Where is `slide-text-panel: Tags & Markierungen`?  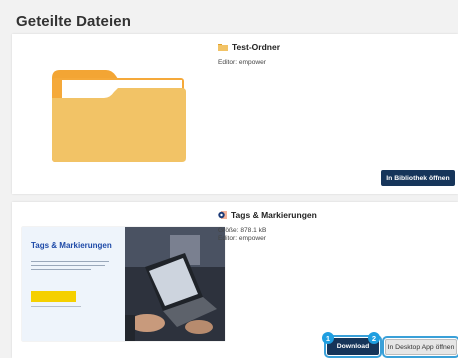 slide-text-panel: Tags & Markierungen is located at coordinates (73, 284).